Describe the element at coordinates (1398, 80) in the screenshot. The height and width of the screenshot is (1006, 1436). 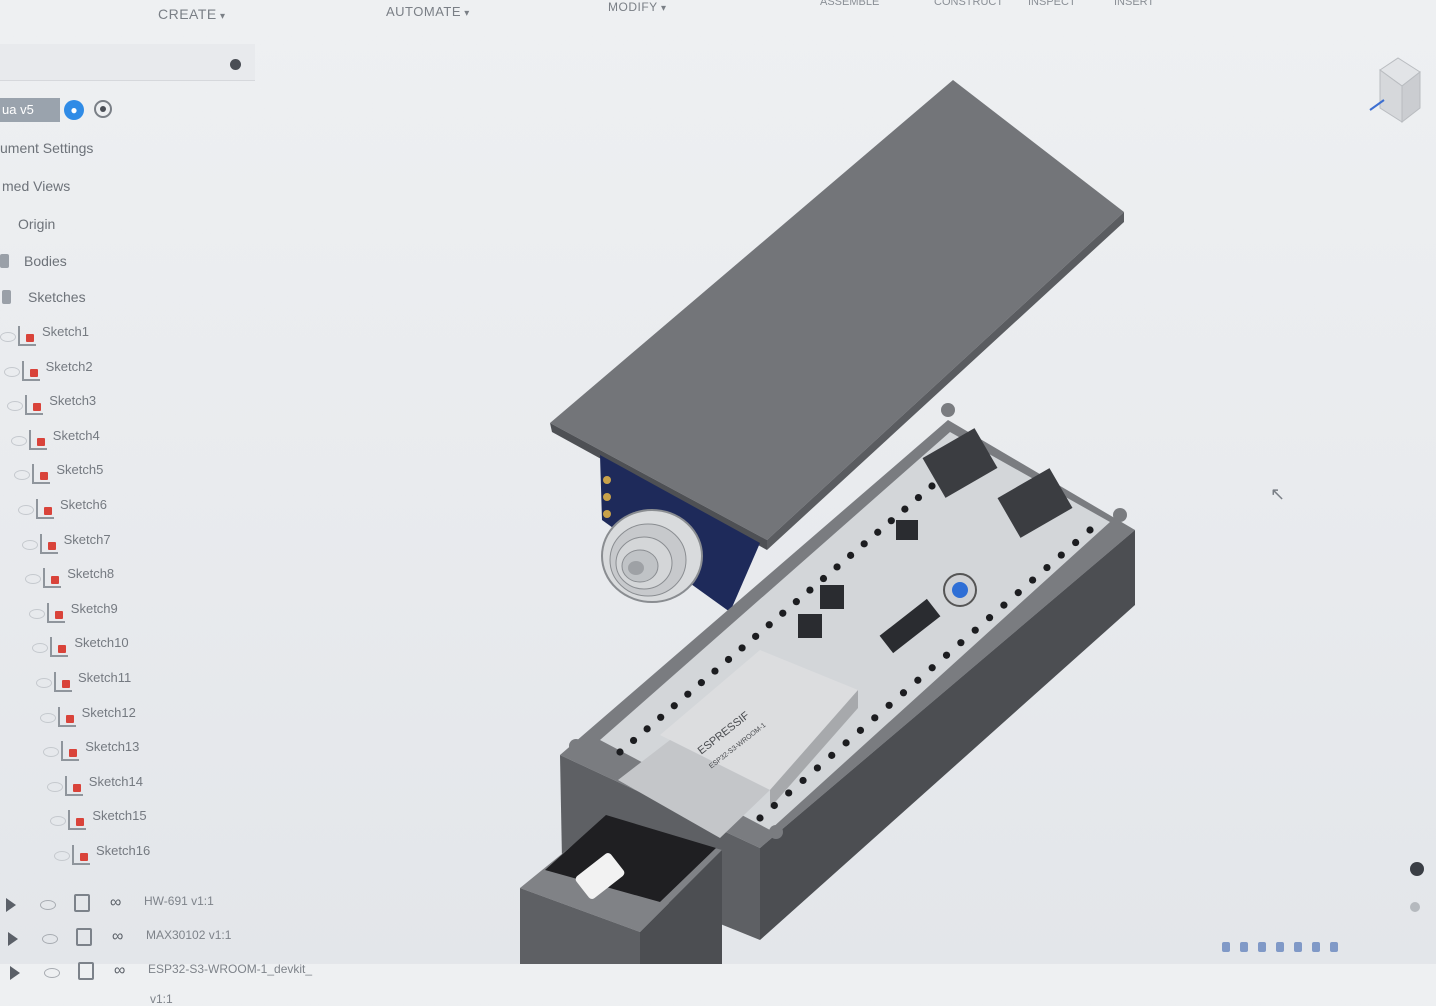
I see `viewcube` at that location.